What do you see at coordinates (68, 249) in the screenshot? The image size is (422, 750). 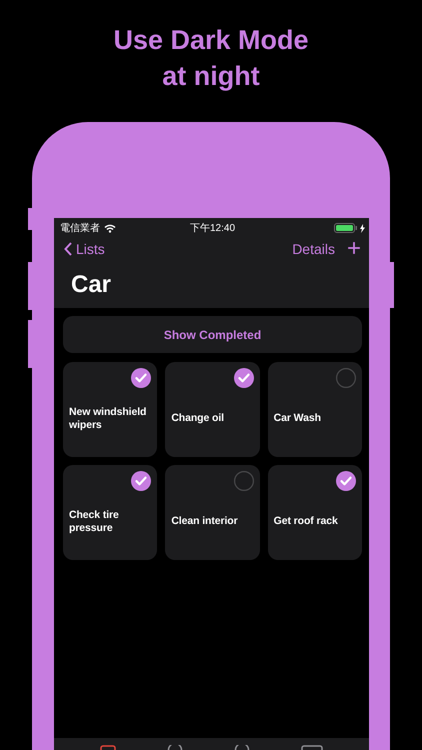 I see `chevron-left-icon` at bounding box center [68, 249].